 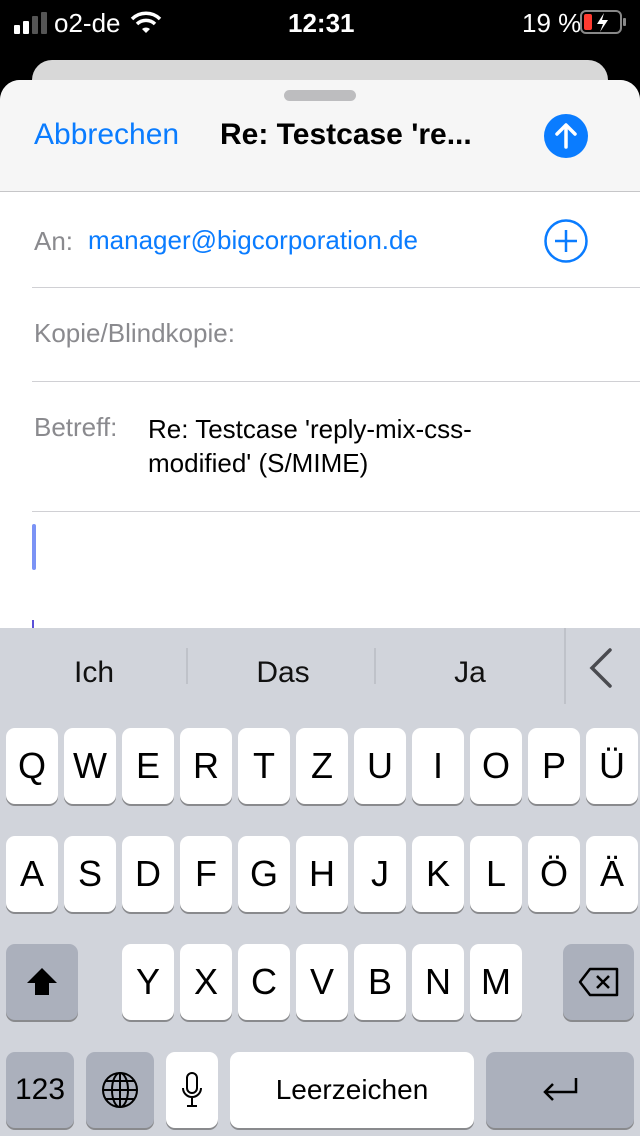 I want to click on key-j: J, so click(x=380, y=874).